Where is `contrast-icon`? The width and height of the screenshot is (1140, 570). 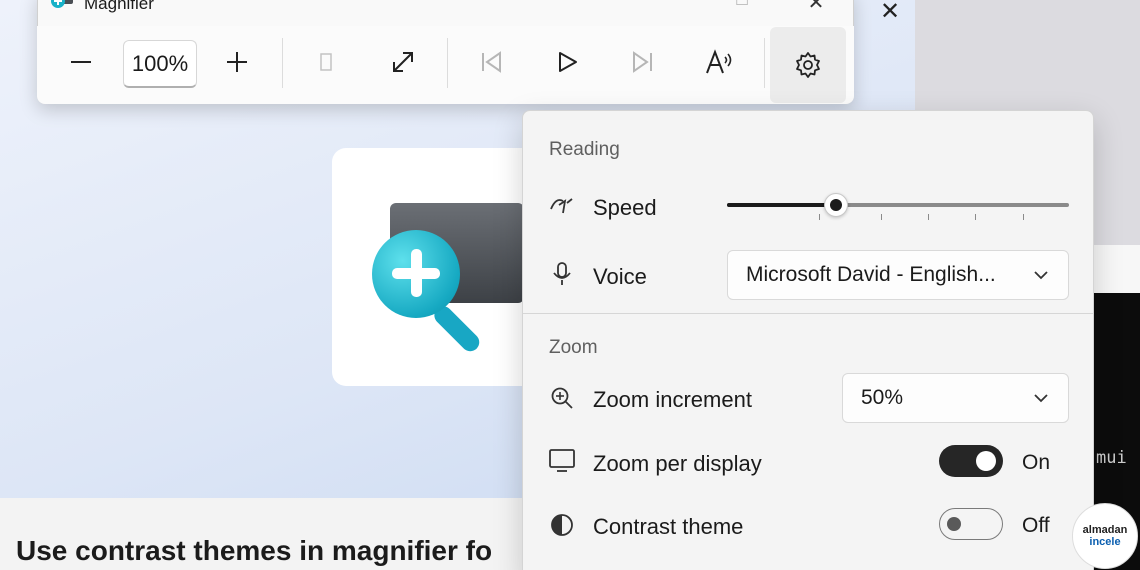
contrast-icon is located at coordinates (562, 525).